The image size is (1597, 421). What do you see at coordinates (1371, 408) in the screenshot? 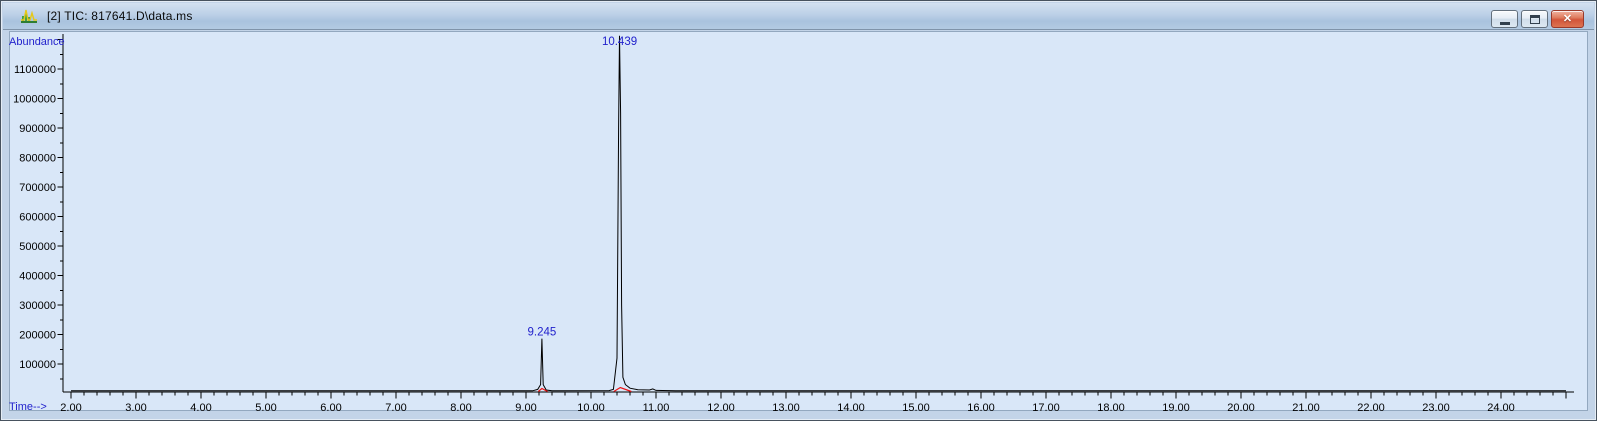
I see `svg-text: 22.00` at bounding box center [1371, 408].